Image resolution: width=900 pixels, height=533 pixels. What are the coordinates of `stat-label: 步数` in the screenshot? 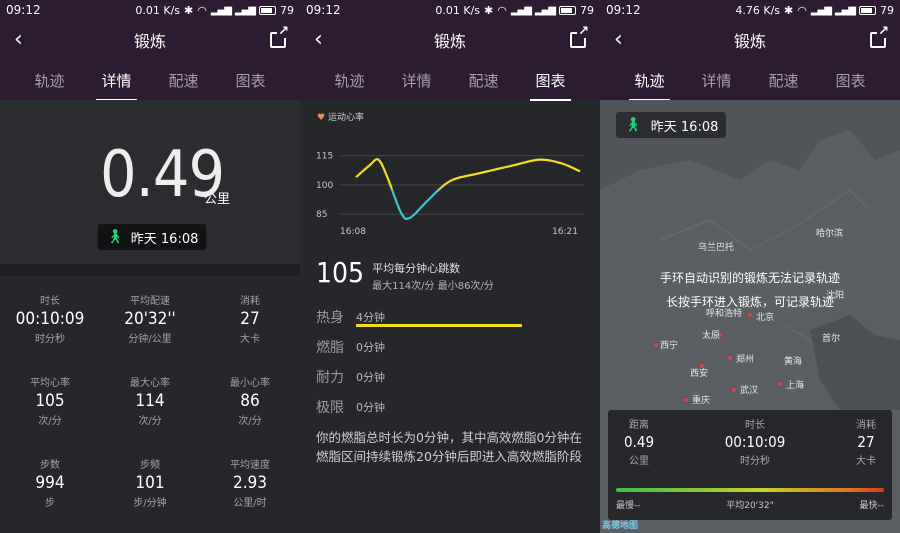 It's located at (50, 465).